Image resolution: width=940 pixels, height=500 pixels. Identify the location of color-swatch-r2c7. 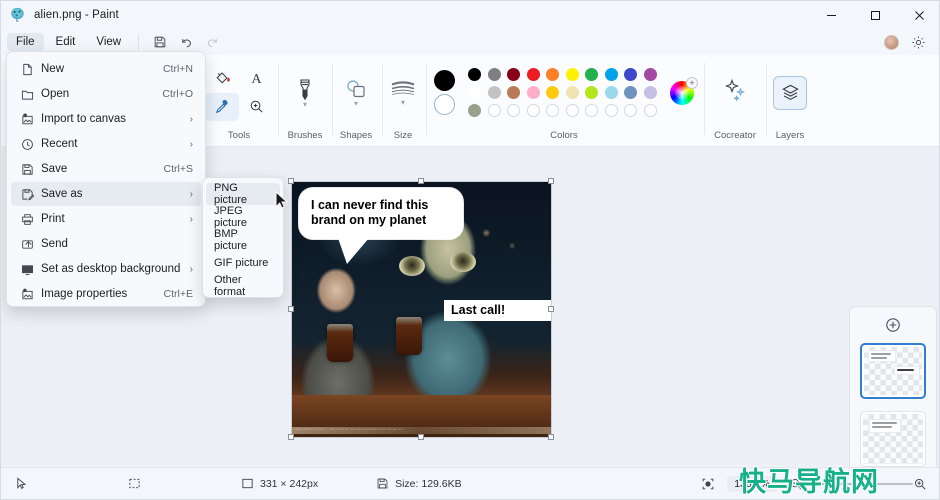
(592, 92).